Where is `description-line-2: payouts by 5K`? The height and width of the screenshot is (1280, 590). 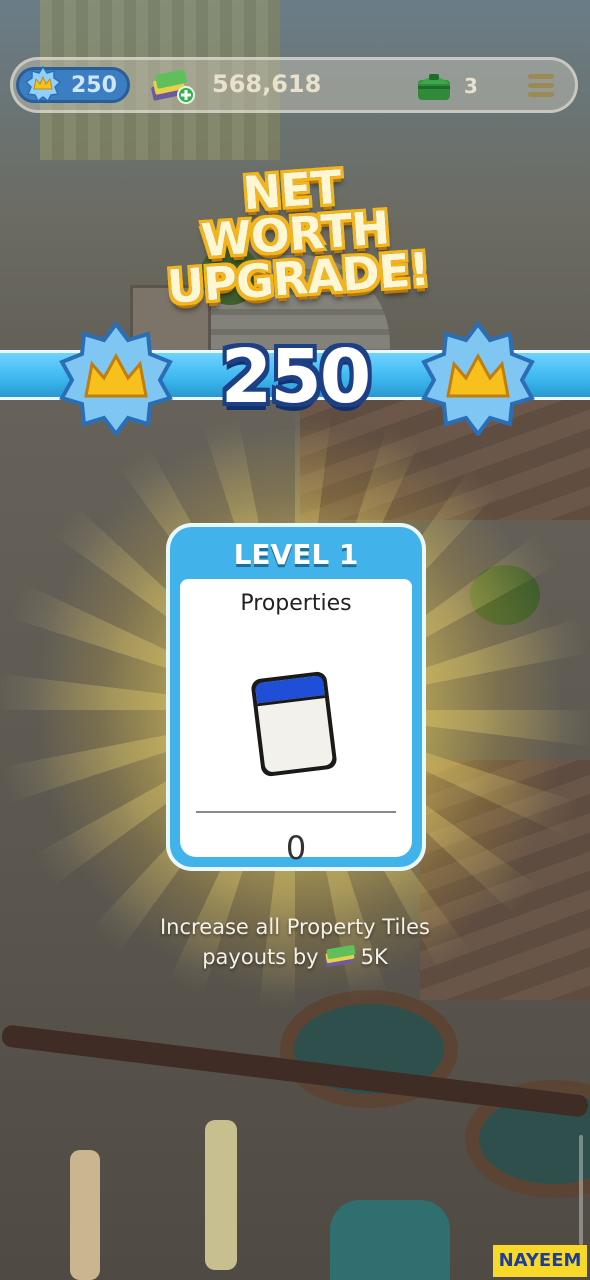
description-line-2: payouts by 5K is located at coordinates (295, 957).